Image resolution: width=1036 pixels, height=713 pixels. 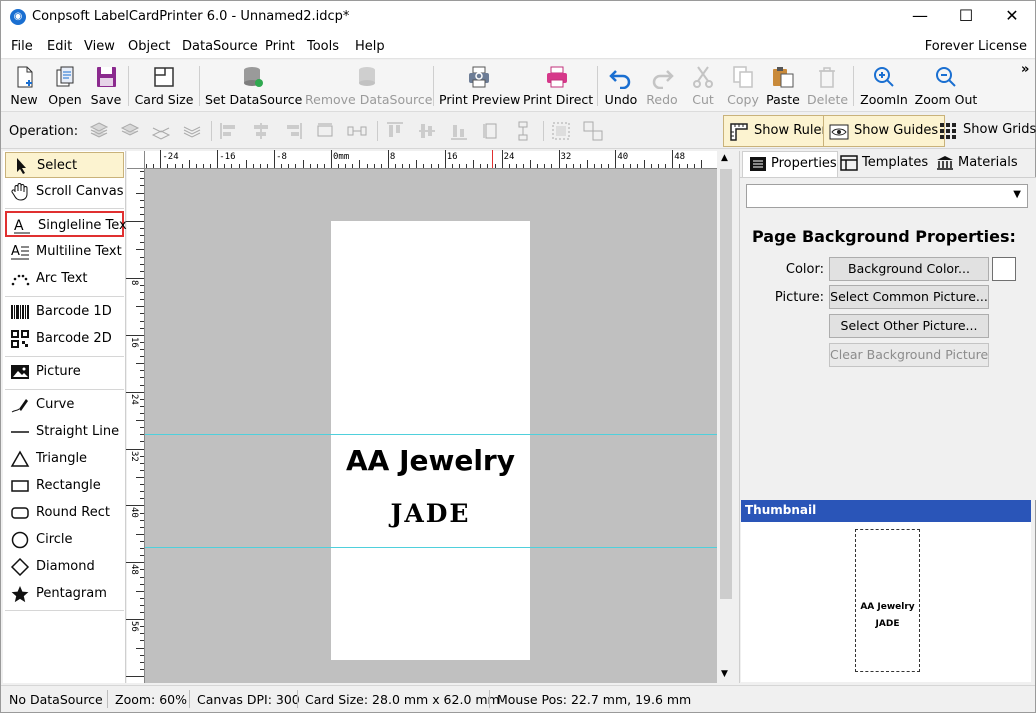 I want to click on remove-datasource-button: Remove DataSource, so click(x=368, y=86).